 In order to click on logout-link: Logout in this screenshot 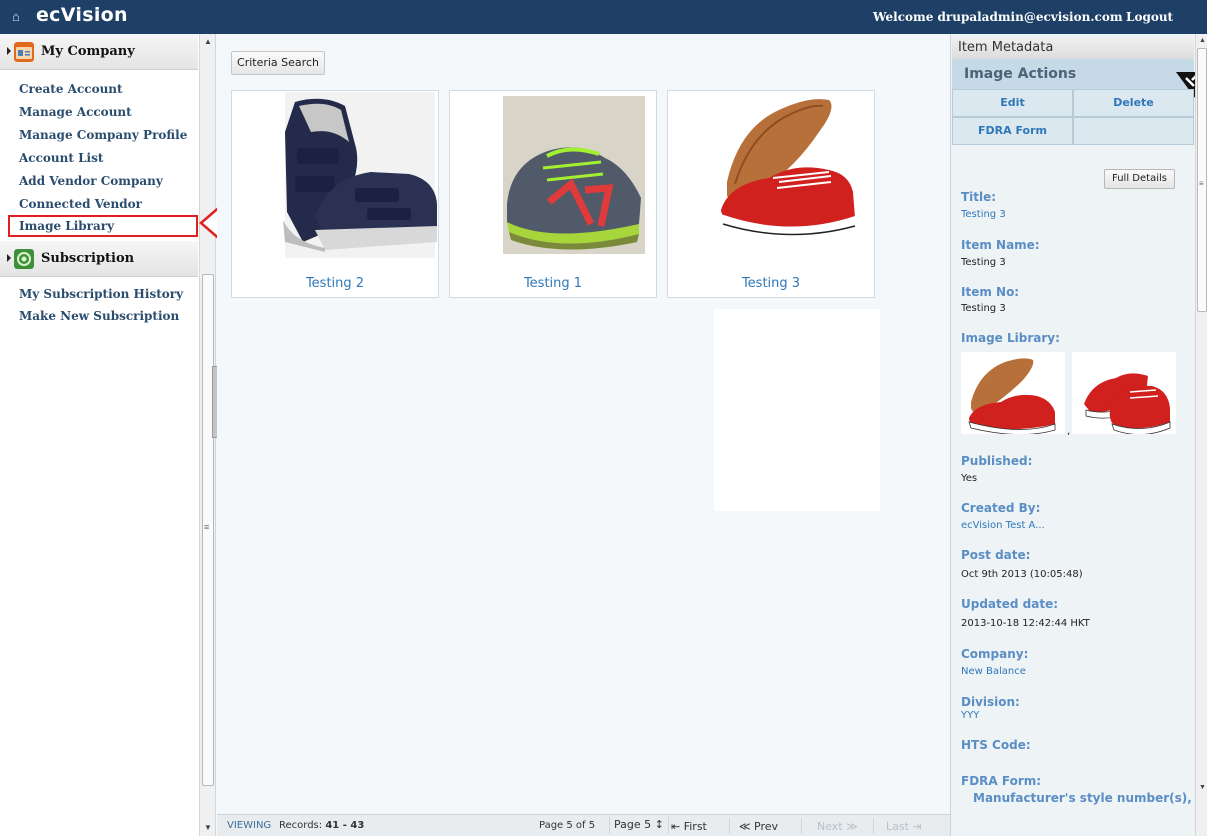, I will do `click(1149, 17)`.